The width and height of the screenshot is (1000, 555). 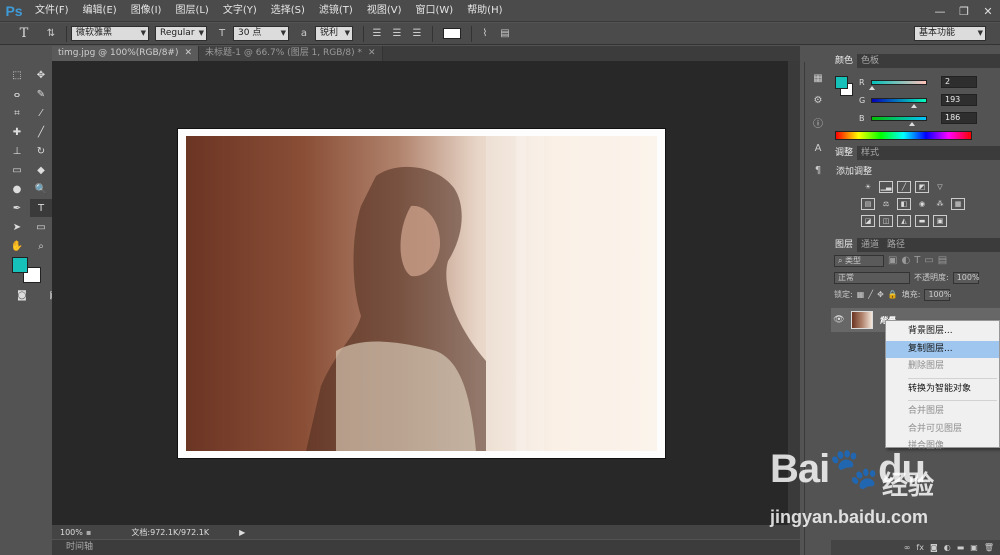 What do you see at coordinates (69, 532) in the screenshot?
I see `zoom-level: 100%` at bounding box center [69, 532].